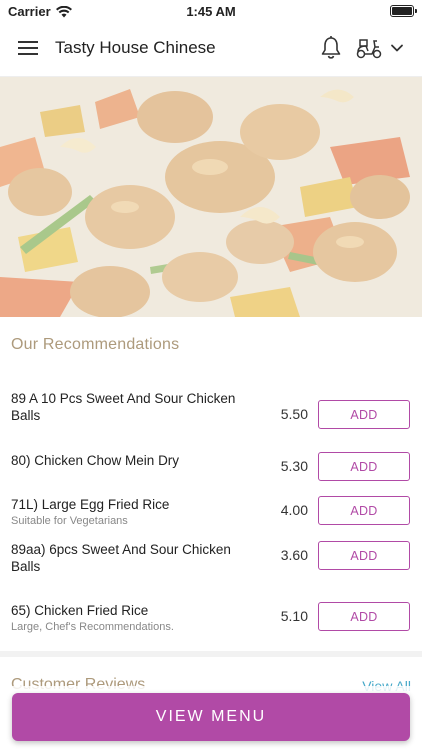 This screenshot has width=422, height=750. I want to click on item-price: 5.10, so click(294, 616).